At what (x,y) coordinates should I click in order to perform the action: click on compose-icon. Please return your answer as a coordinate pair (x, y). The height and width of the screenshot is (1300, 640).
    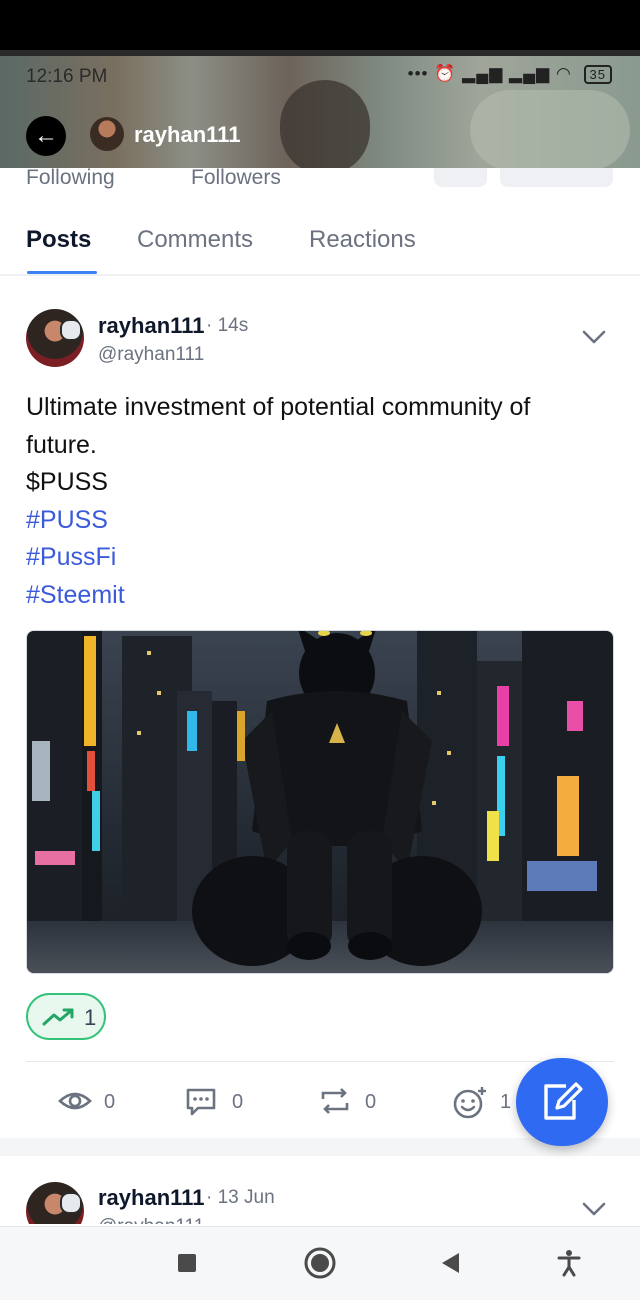
    Looking at the image, I should click on (563, 1101).